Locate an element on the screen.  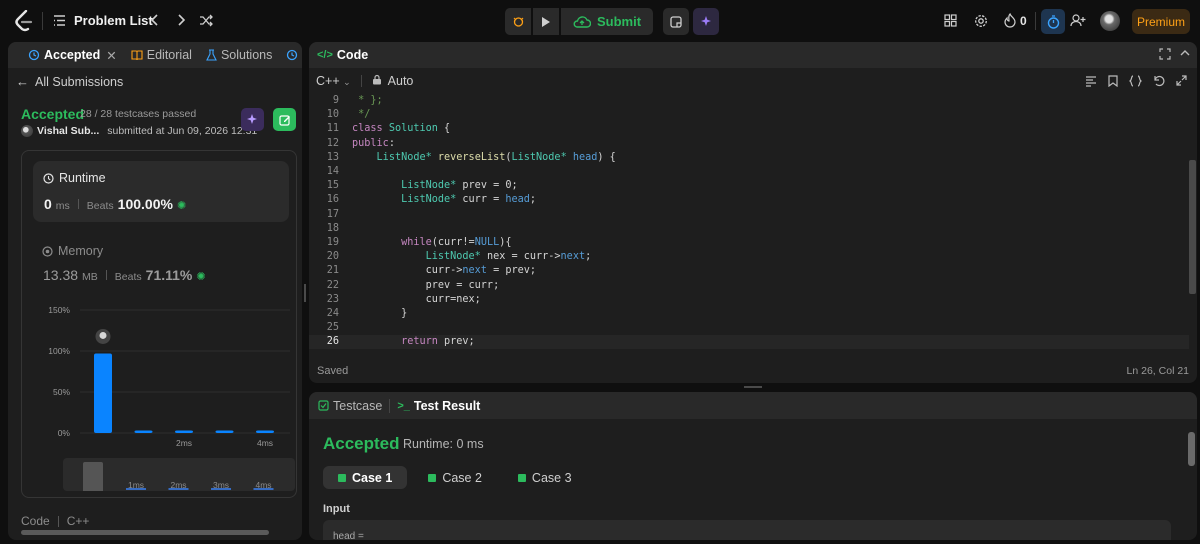
horizontal-scrollbar is located at coordinates (145, 532).